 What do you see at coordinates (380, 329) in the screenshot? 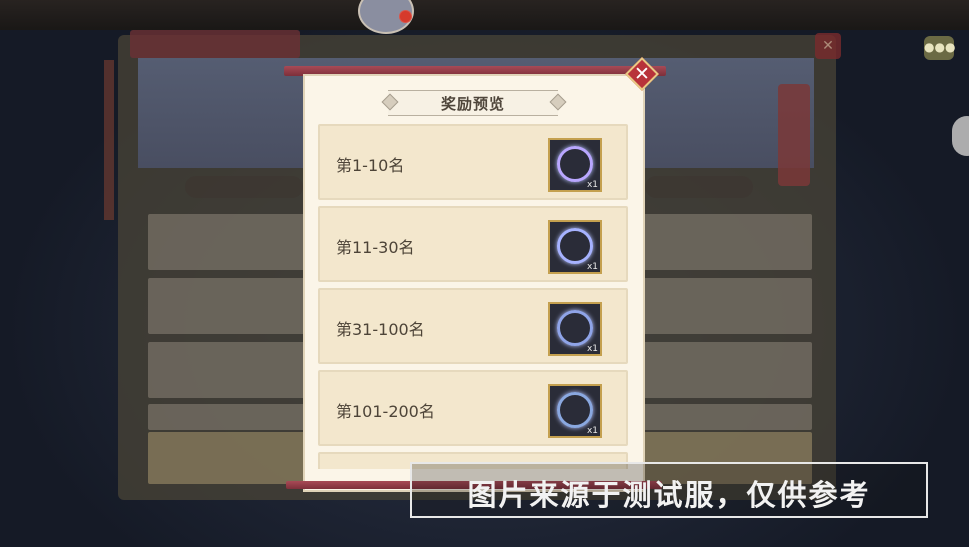
I see `rank-range-label: 第31-100名` at bounding box center [380, 329].